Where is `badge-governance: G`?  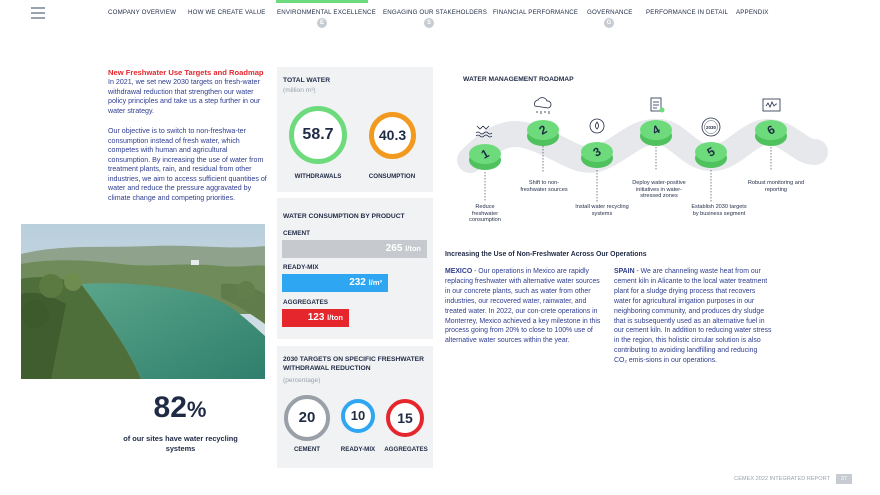
badge-governance: G is located at coordinates (609, 23).